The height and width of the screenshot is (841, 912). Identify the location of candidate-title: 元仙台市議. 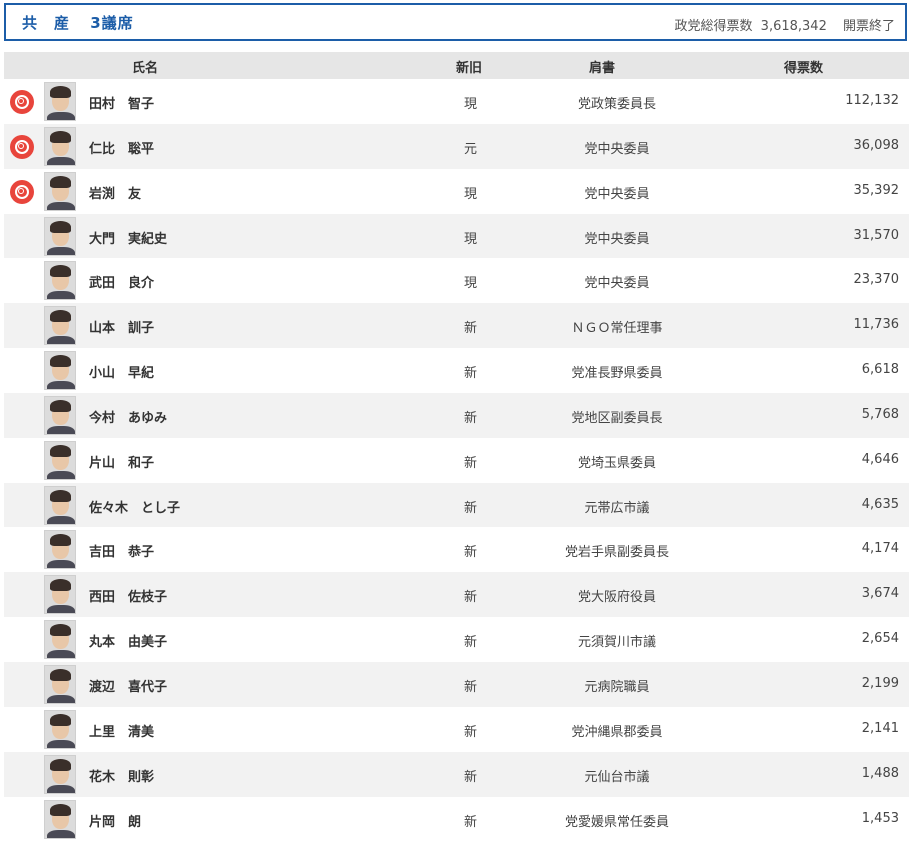
(617, 777).